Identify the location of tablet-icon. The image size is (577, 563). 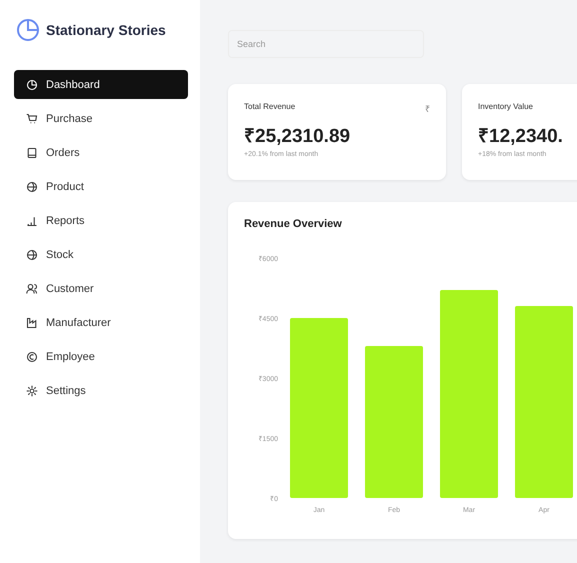
(32, 152).